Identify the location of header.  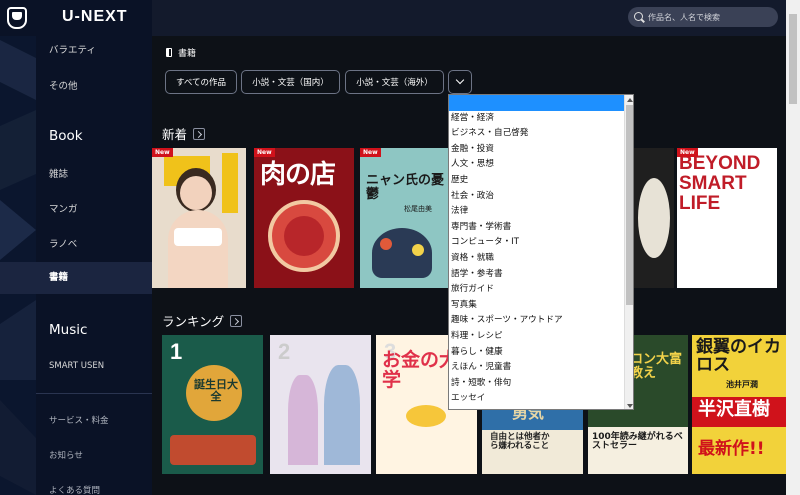
(469, 18).